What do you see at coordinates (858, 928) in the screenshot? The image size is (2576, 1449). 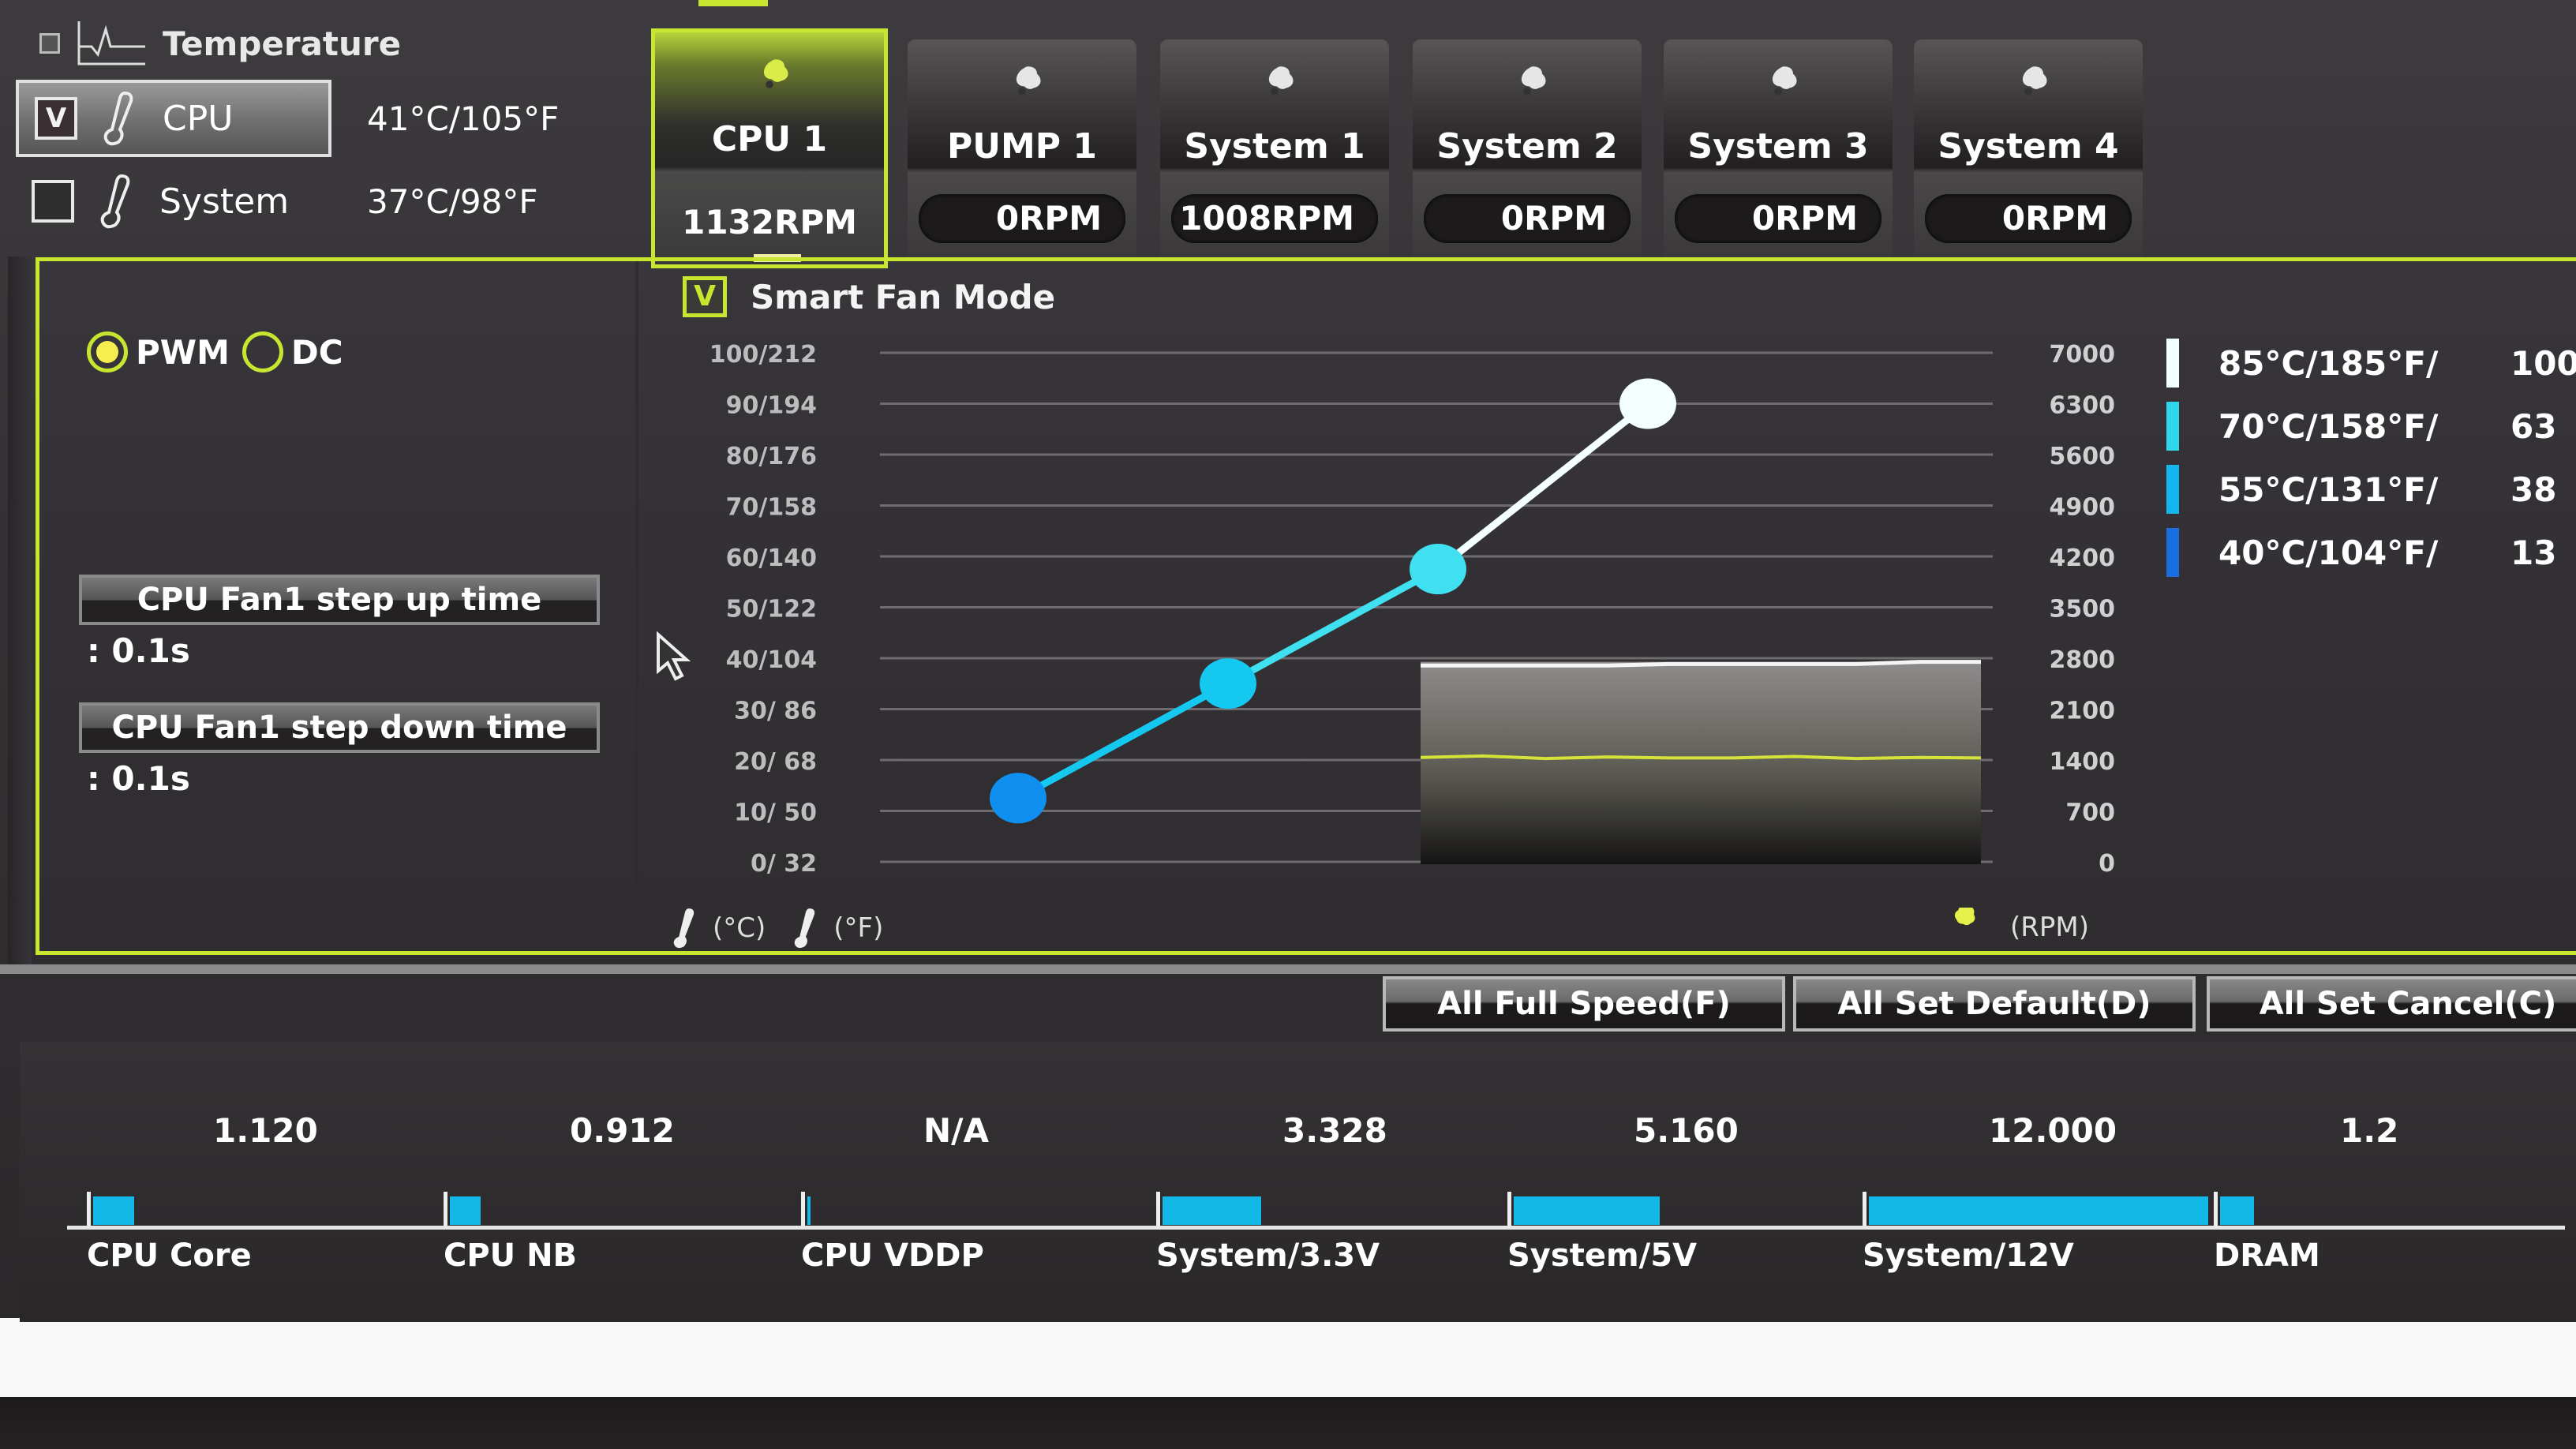 I see `unit-fahrenheit: (°F)` at bounding box center [858, 928].